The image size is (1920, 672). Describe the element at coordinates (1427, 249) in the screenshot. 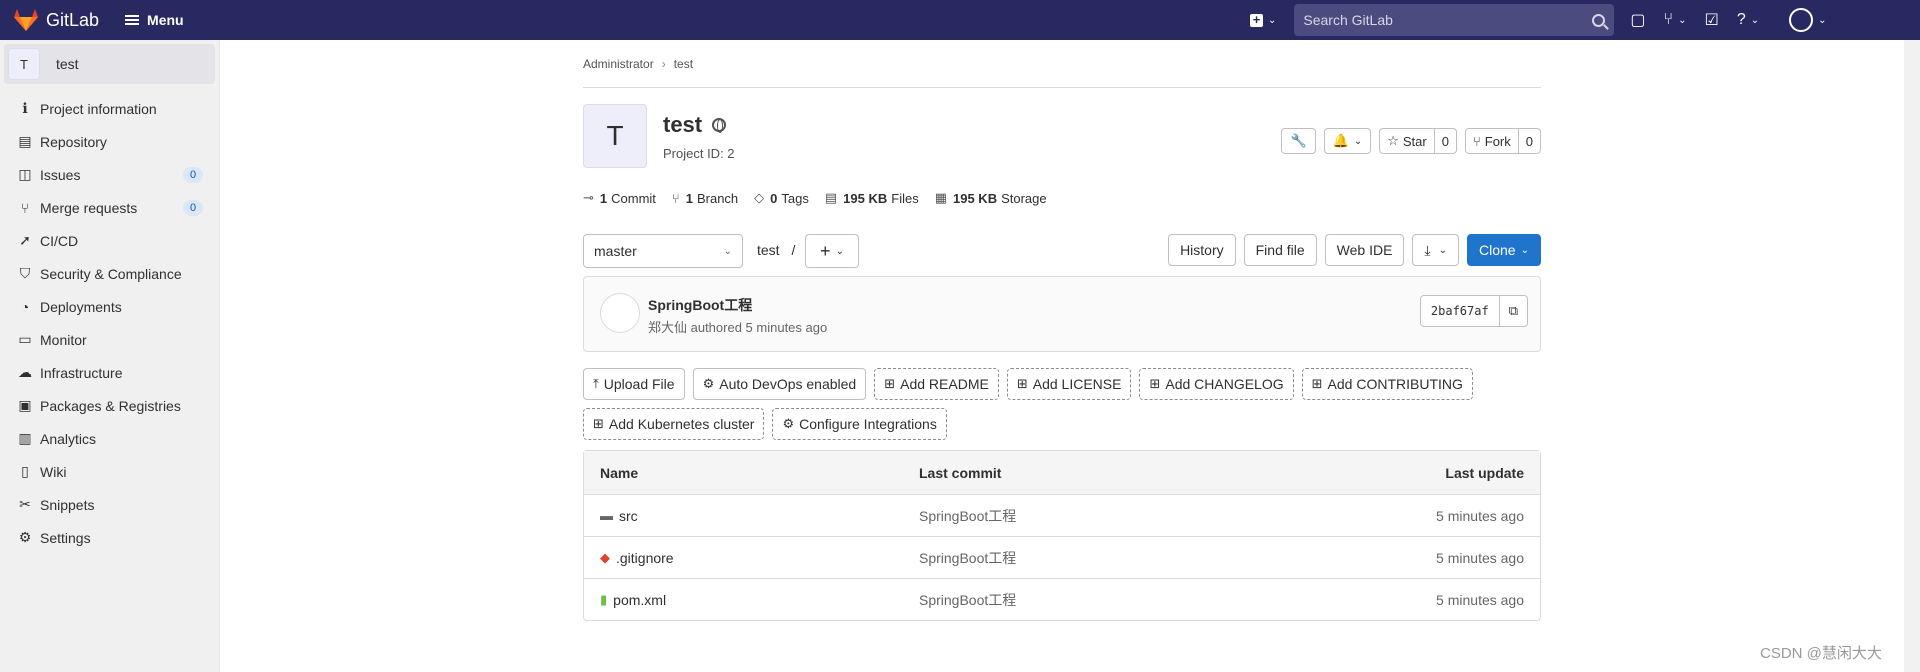

I see `download-icon: ⤓` at that location.